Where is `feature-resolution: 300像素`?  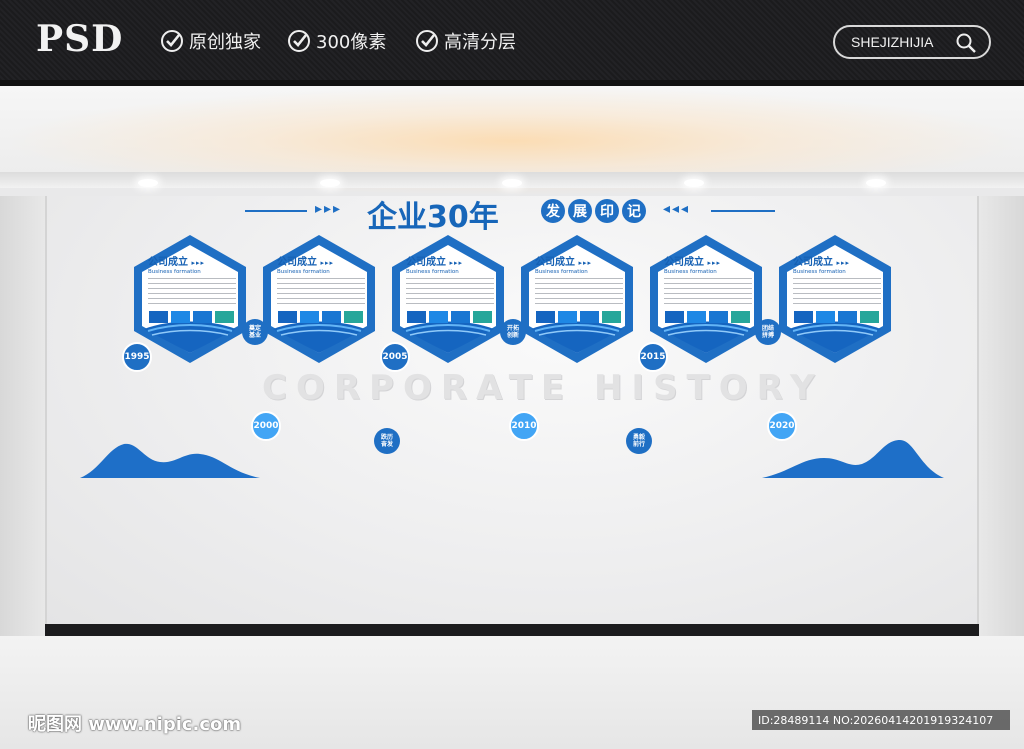 feature-resolution: 300像素 is located at coordinates (336, 41).